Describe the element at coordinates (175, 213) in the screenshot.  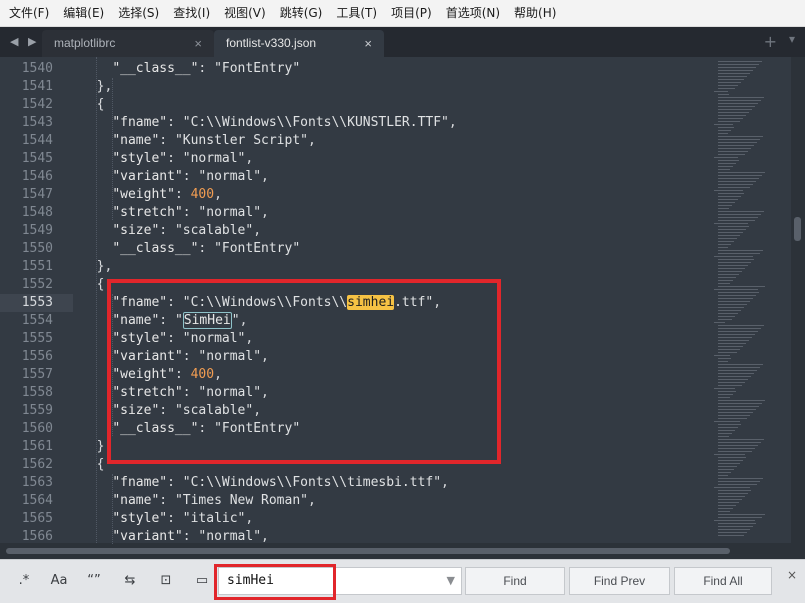
I see `code-line: "stretch": "normal",` at that location.